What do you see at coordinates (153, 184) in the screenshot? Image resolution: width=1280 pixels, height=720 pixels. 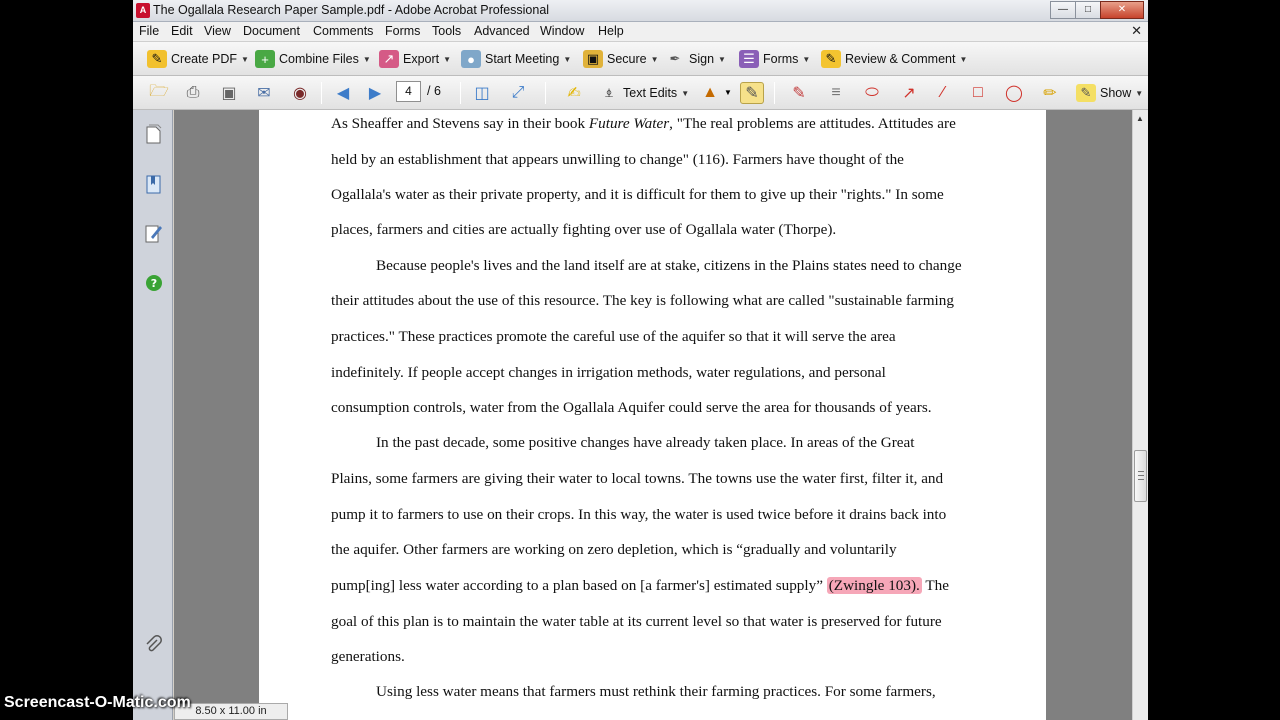 I see `bookmarks-icon` at bounding box center [153, 184].